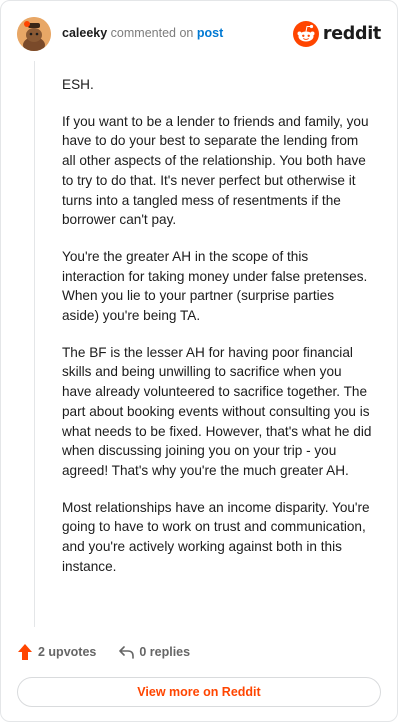 This screenshot has width=400, height=724. I want to click on post-link: post, so click(210, 33).